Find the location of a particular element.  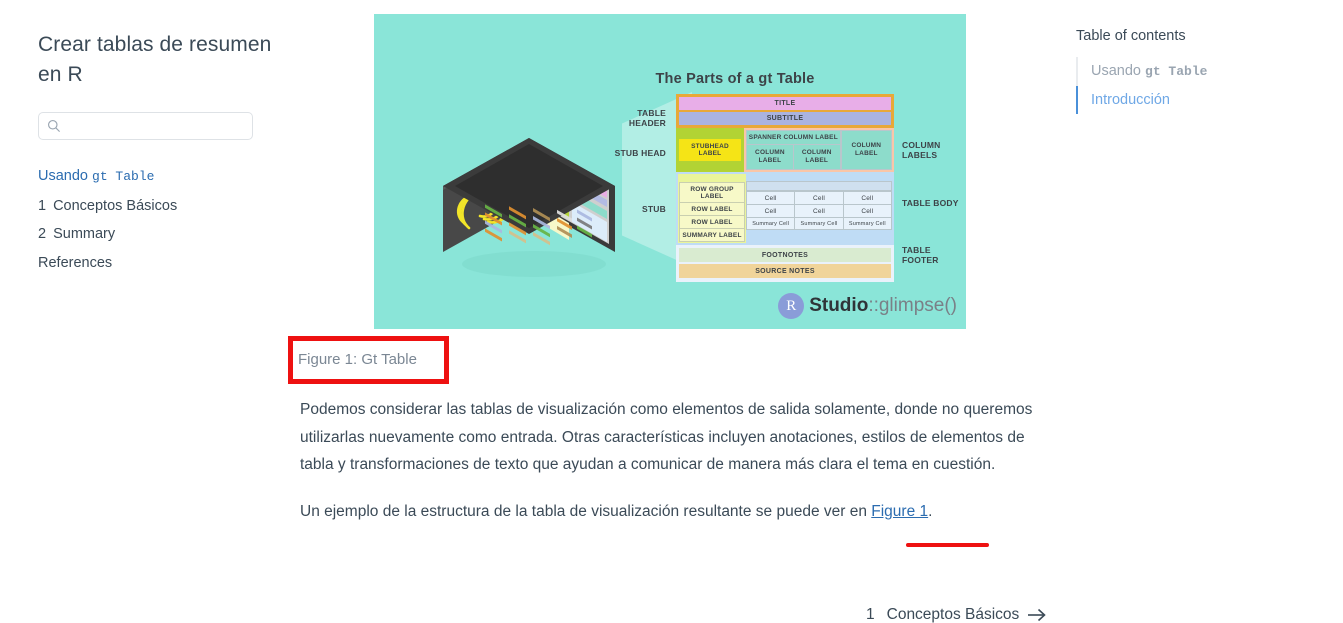

sidebar-item-references: References is located at coordinates (158, 263).